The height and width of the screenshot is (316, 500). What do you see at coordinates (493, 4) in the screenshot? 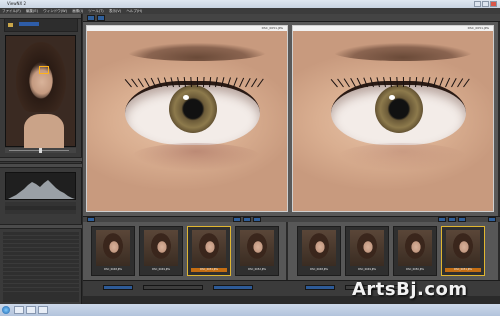
I see `close-button` at bounding box center [493, 4].